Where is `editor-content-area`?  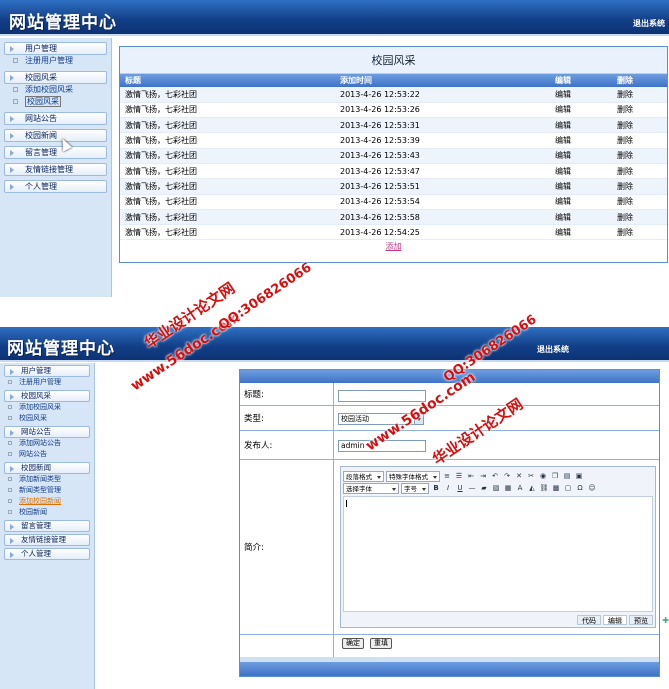
editor-content-area is located at coordinates (498, 554).